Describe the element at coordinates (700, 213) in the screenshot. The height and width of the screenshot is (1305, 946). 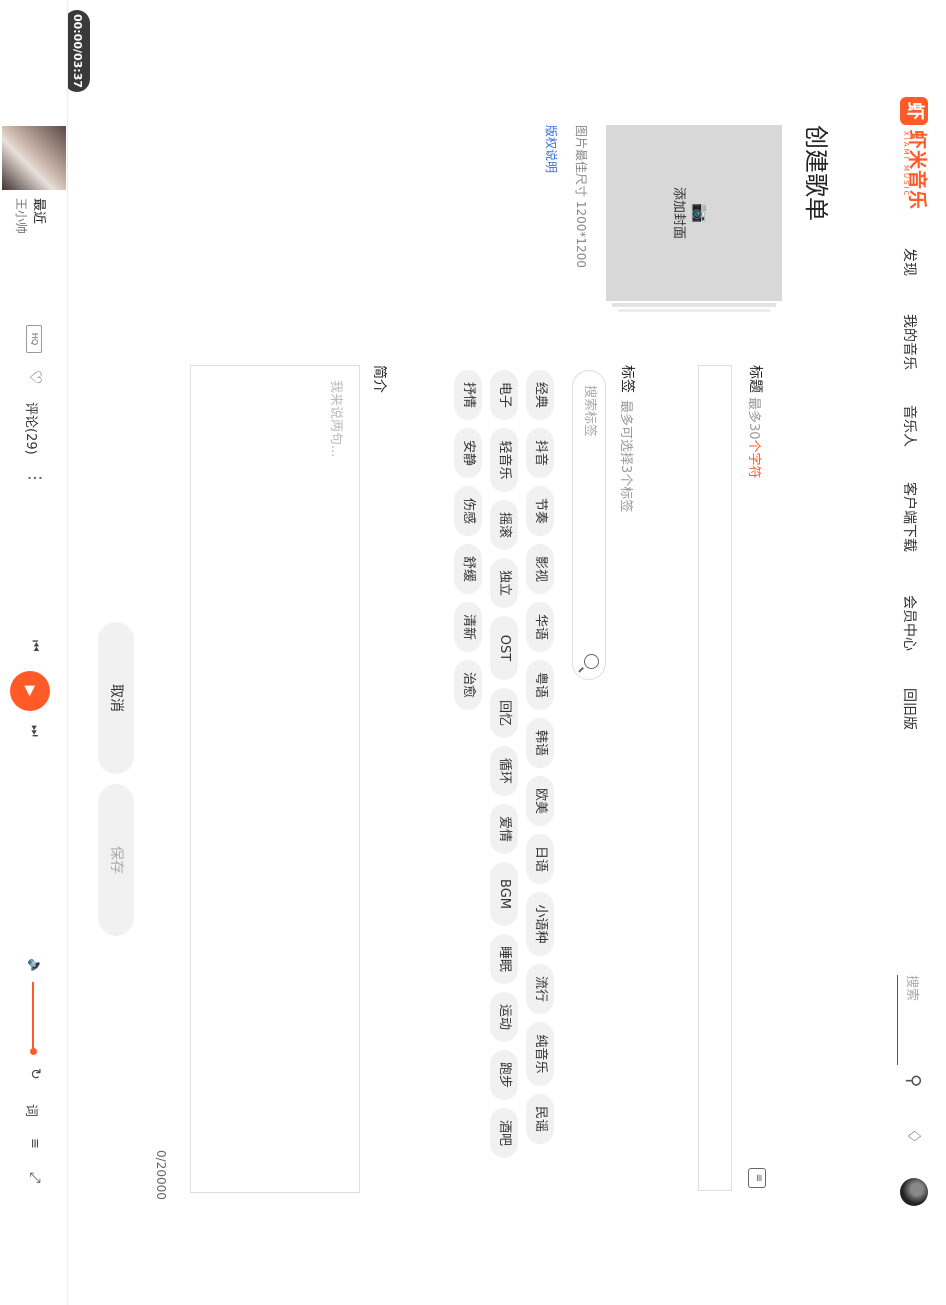
I see `camera-icon: 📷` at that location.